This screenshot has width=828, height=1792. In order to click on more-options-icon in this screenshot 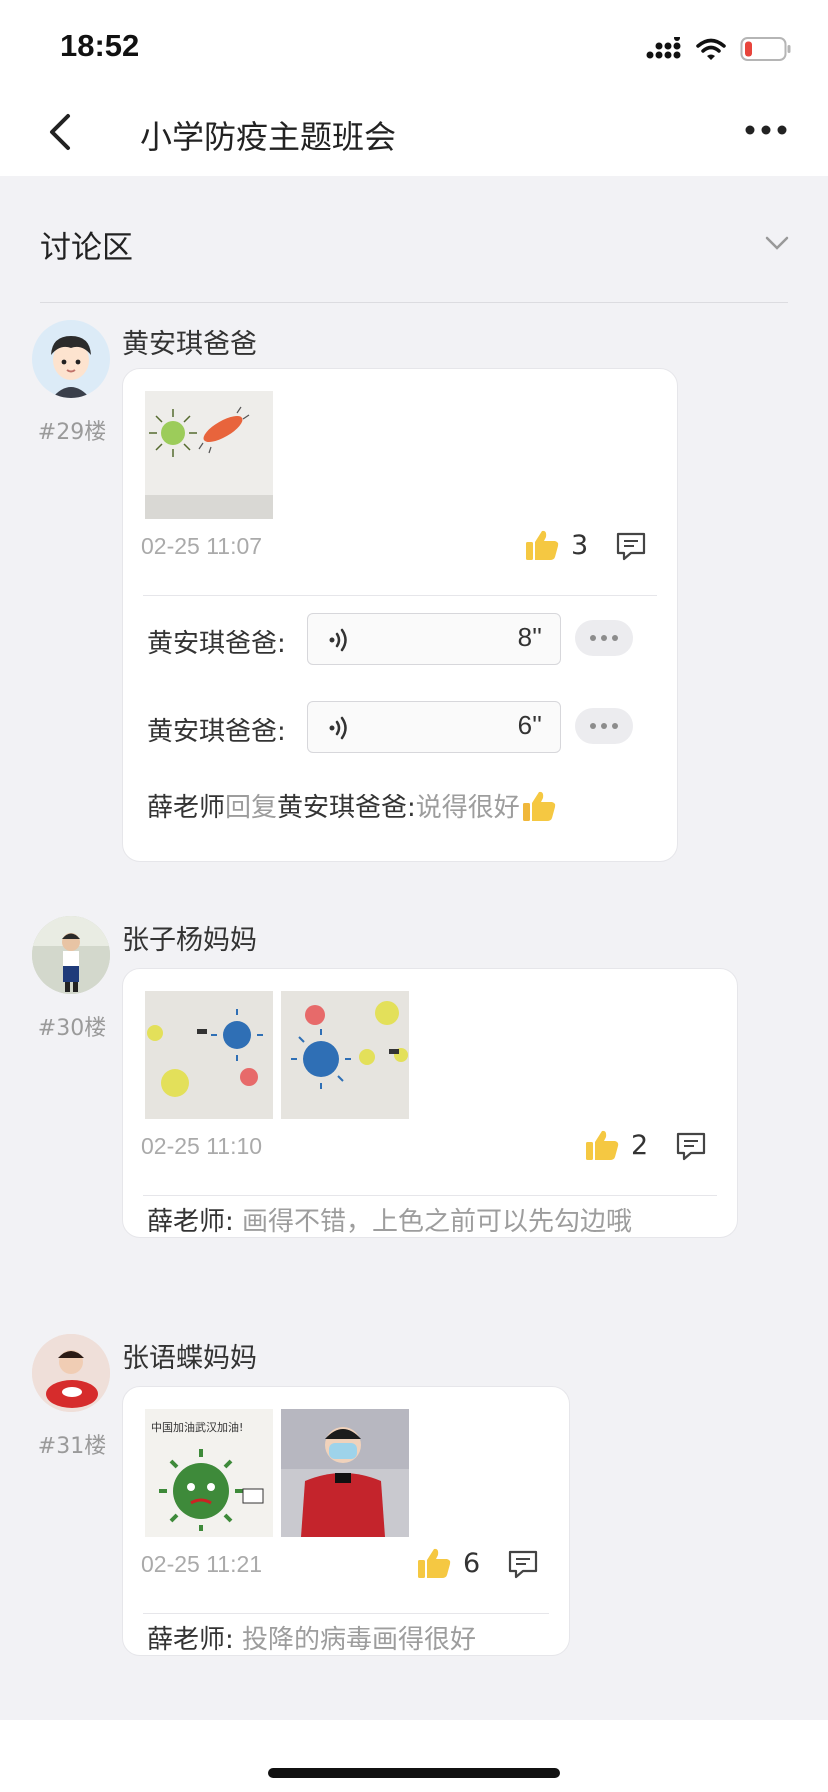, I will do `click(766, 130)`.